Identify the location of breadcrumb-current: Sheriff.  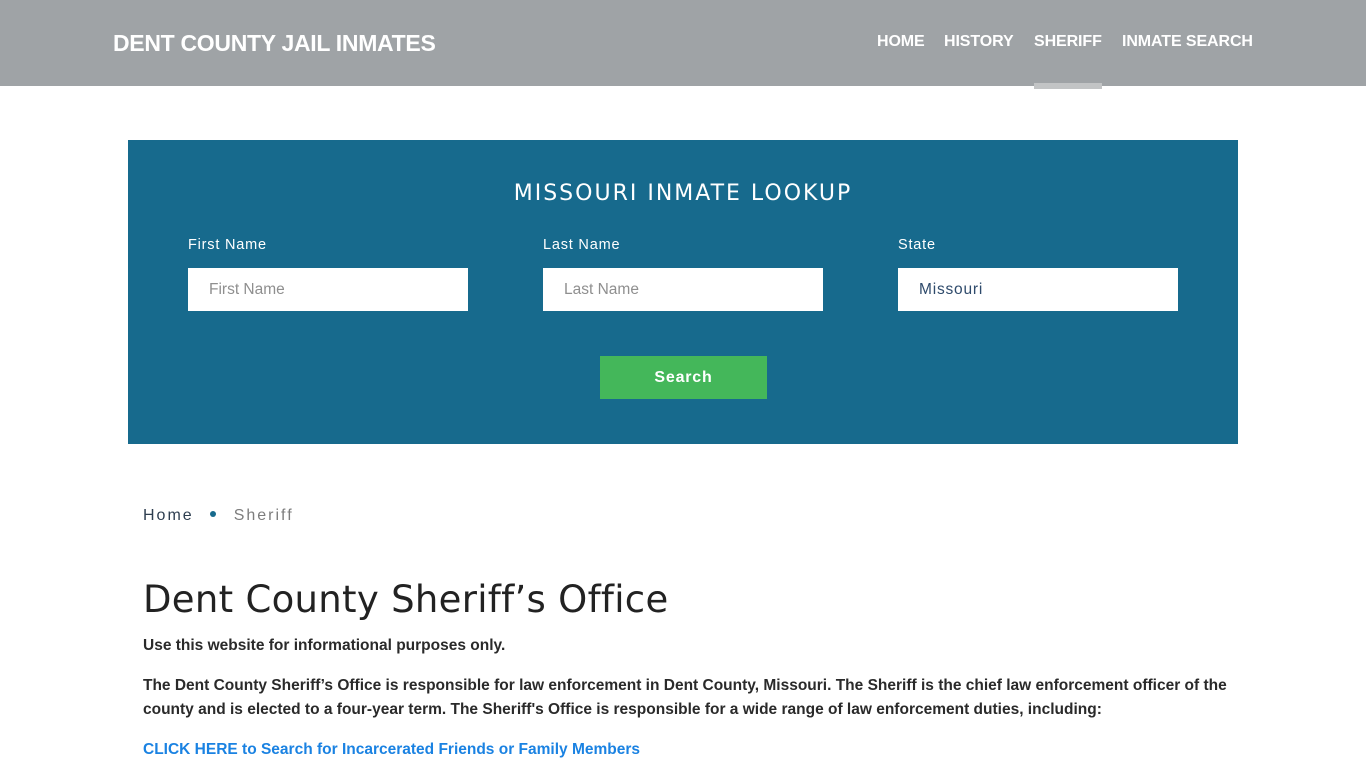
(263, 515).